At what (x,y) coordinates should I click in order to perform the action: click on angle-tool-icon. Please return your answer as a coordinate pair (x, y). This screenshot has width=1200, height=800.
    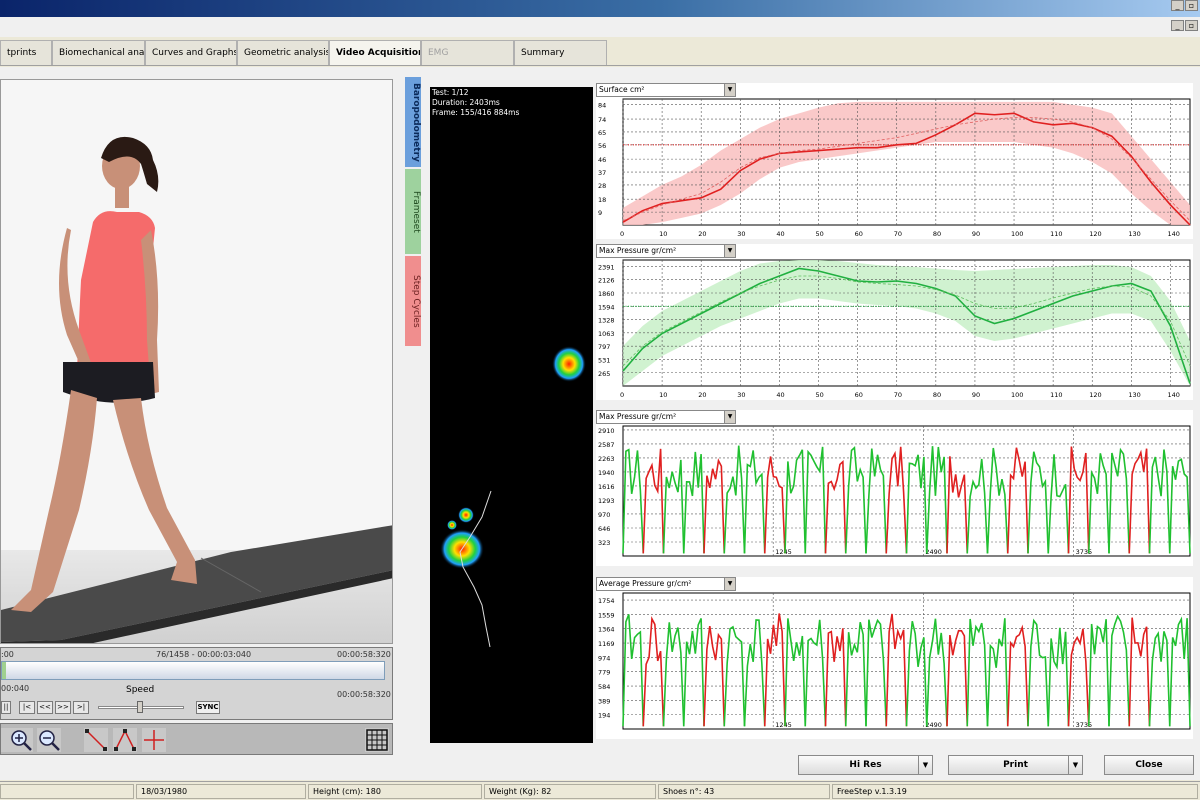
    Looking at the image, I should click on (125, 740).